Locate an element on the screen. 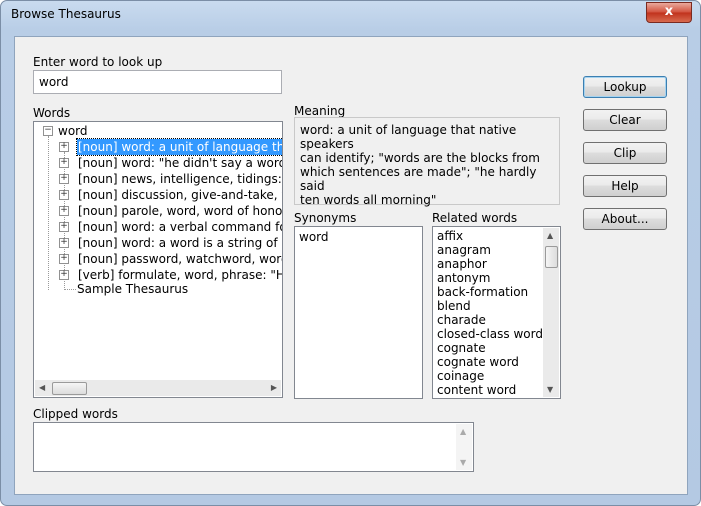  meaning-label: Meaning is located at coordinates (320, 111).